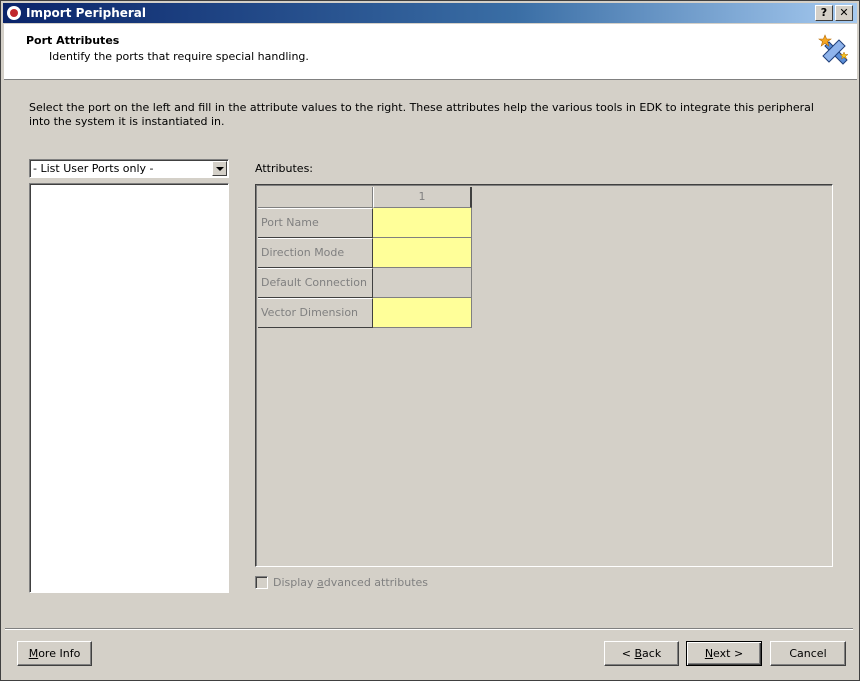  What do you see at coordinates (834, 13) in the screenshot?
I see `title-bar-buttons: ? ✕` at bounding box center [834, 13].